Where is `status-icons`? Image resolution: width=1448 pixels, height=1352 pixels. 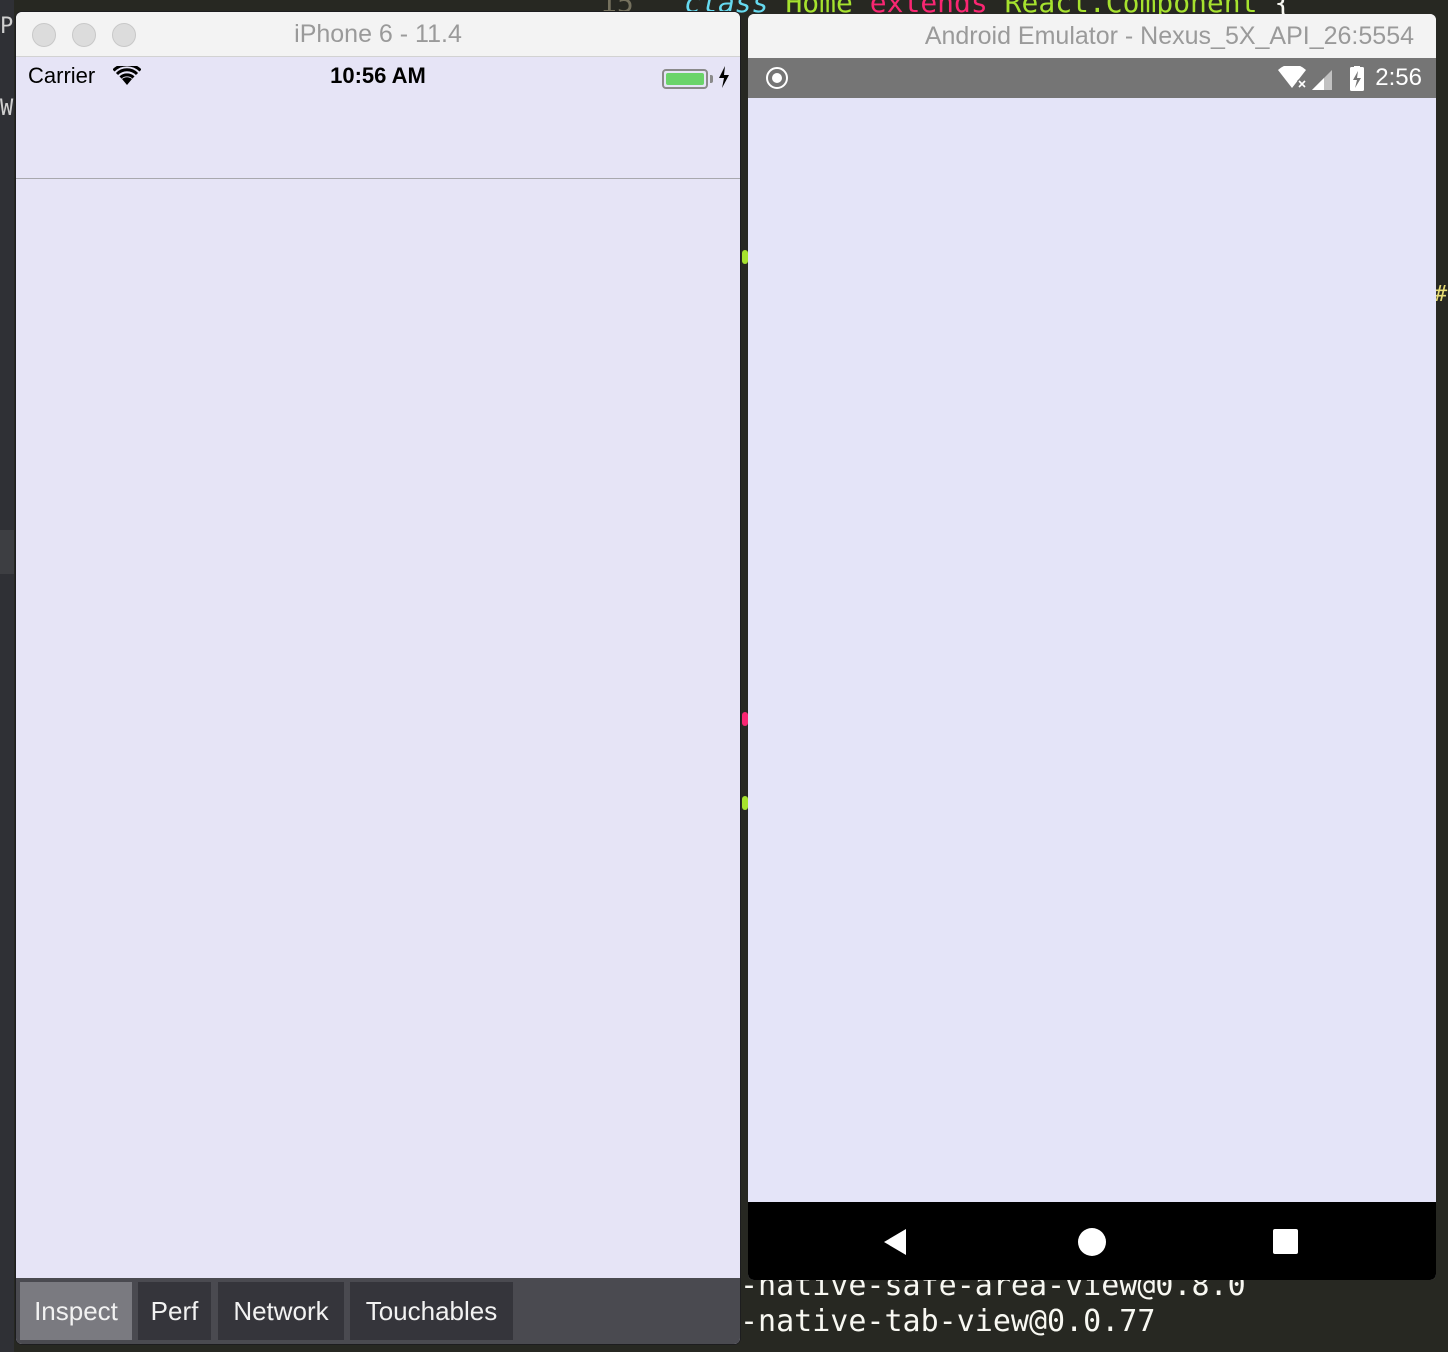 status-icons is located at coordinates (1321, 78).